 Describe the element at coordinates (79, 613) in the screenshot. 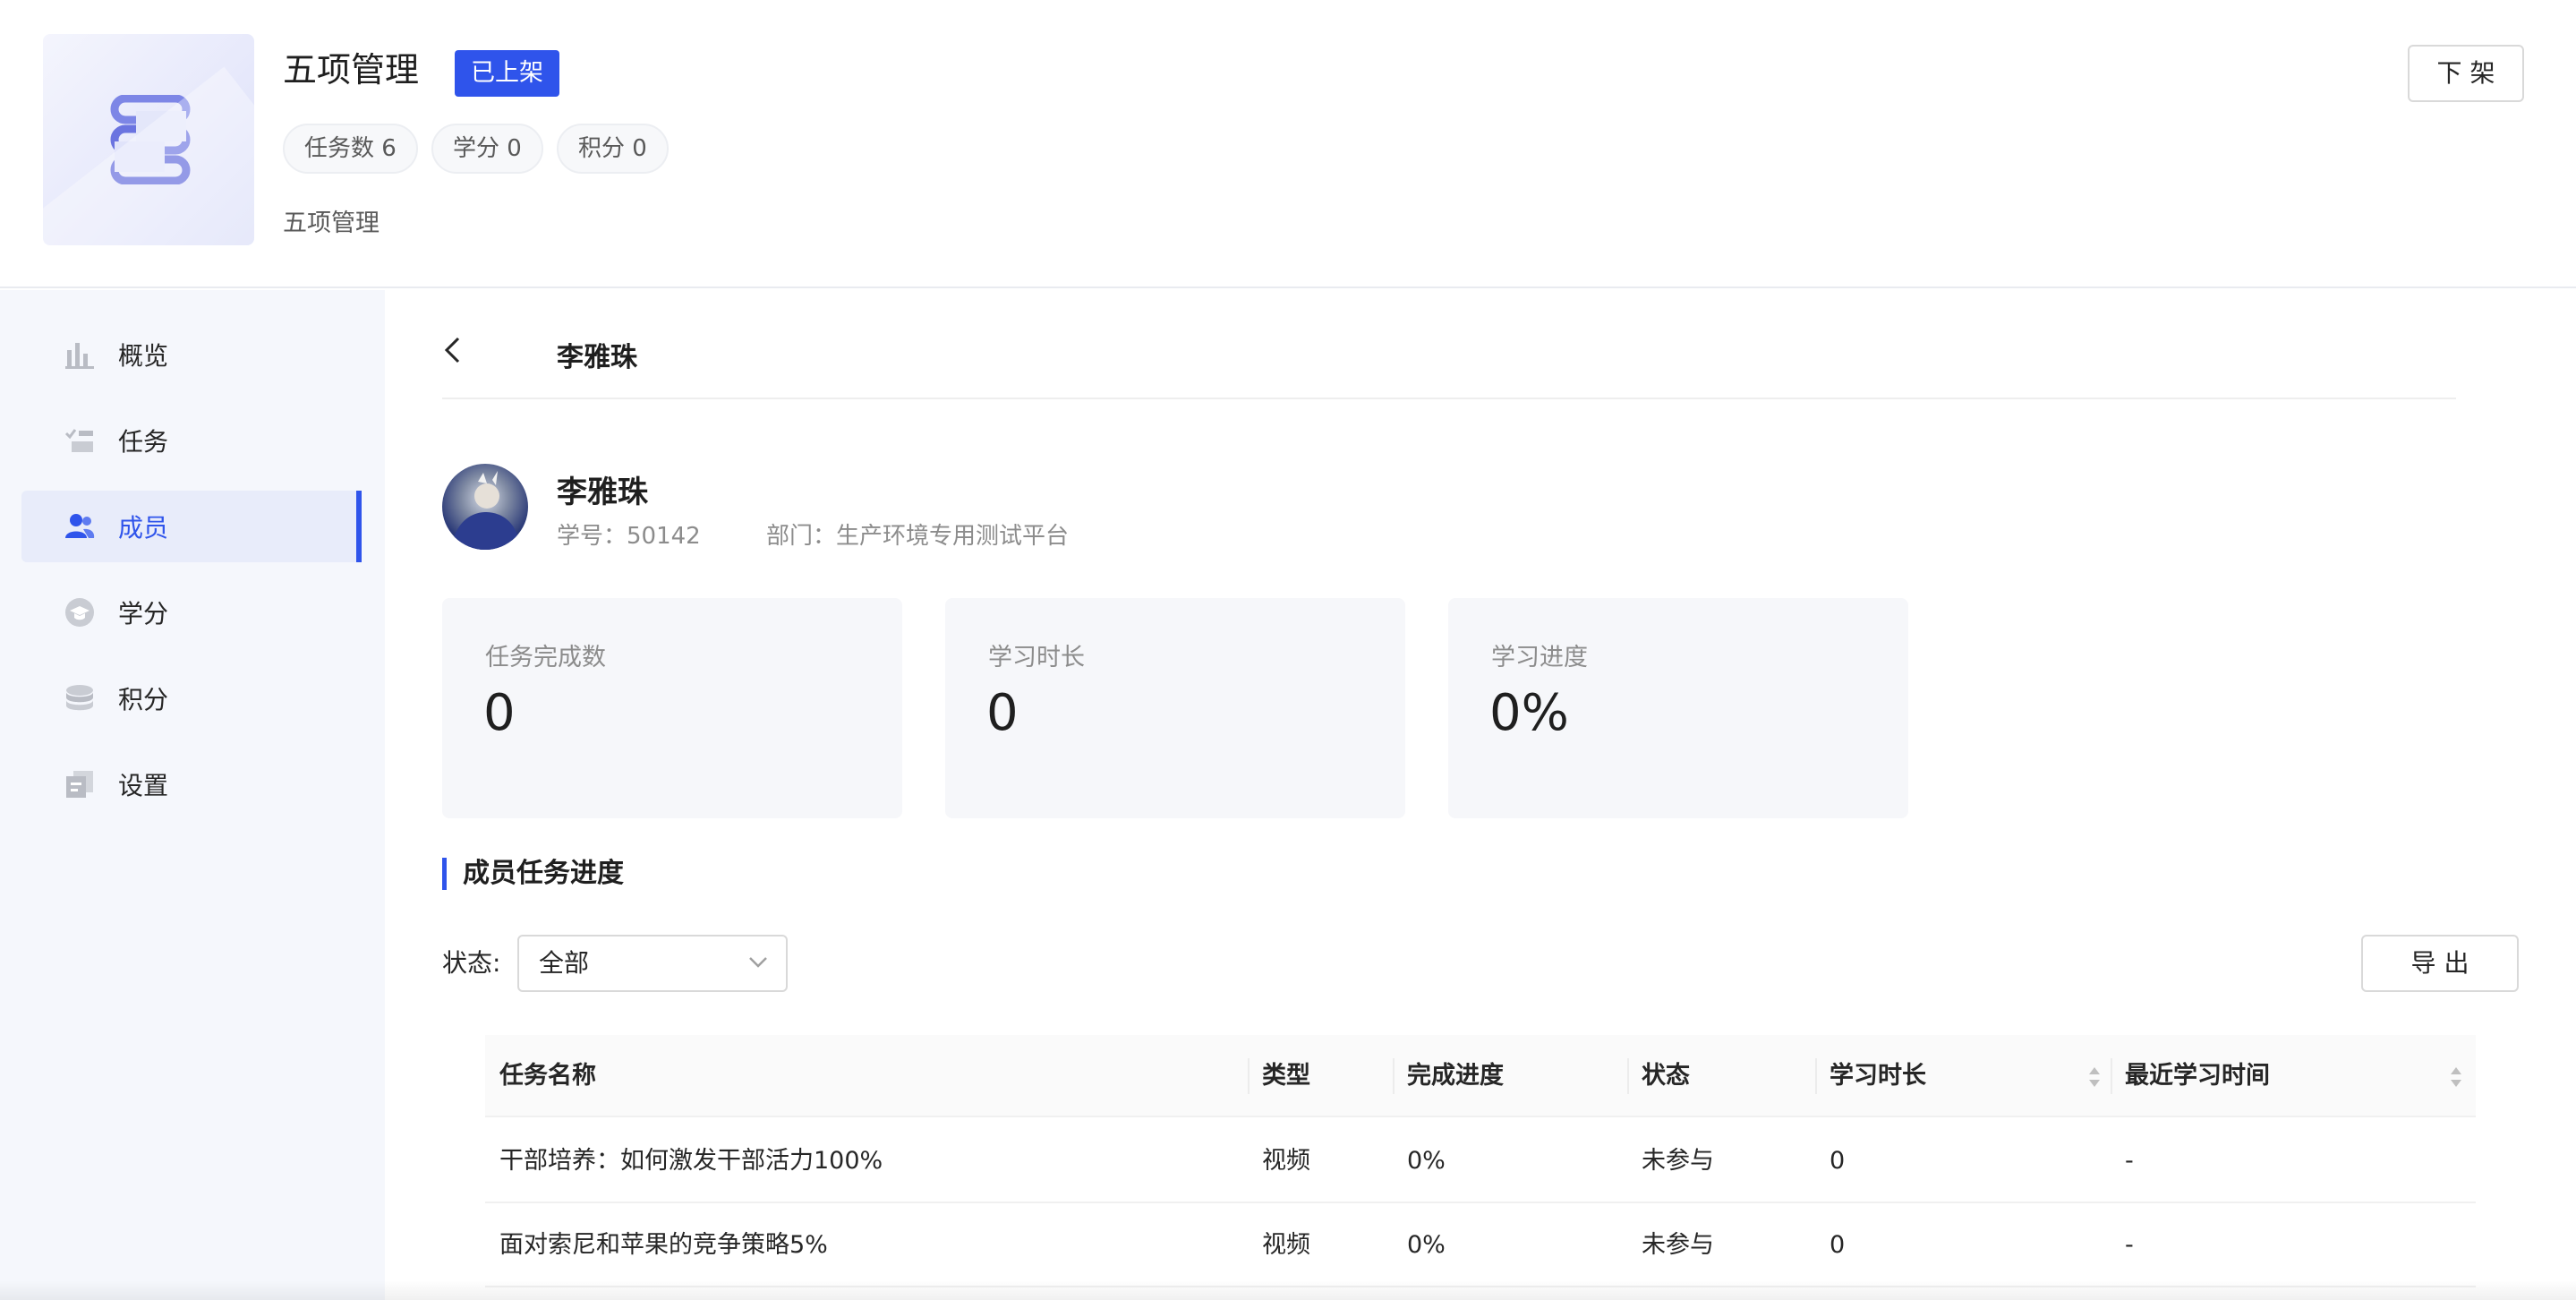

I see `graduation-cap-icon` at that location.